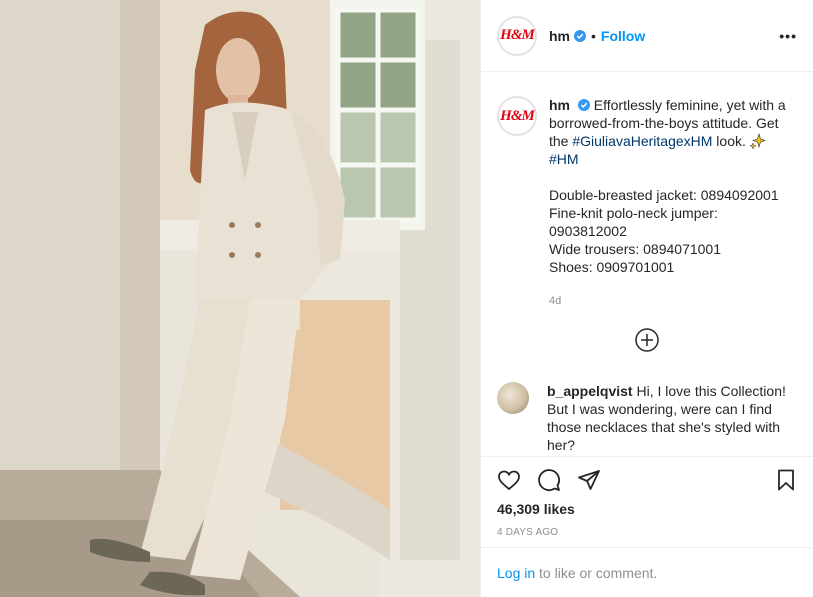 The height and width of the screenshot is (597, 813). Describe the element at coordinates (671, 301) in the screenshot. I see `caption-age: 4d` at that location.